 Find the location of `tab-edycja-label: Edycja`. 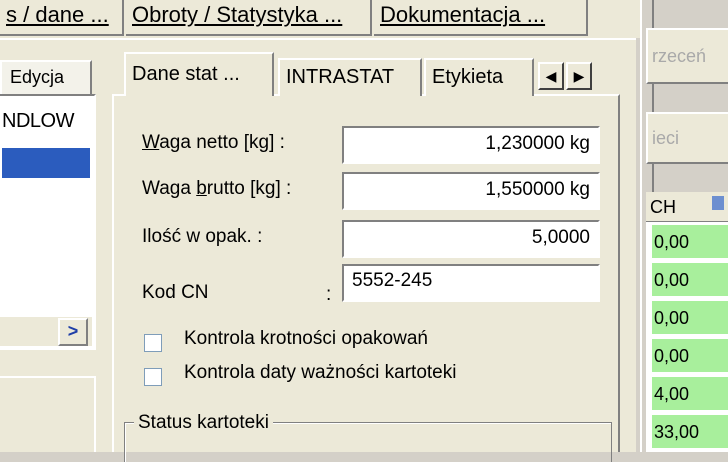

tab-edycja-label: Edycja is located at coordinates (37, 77).